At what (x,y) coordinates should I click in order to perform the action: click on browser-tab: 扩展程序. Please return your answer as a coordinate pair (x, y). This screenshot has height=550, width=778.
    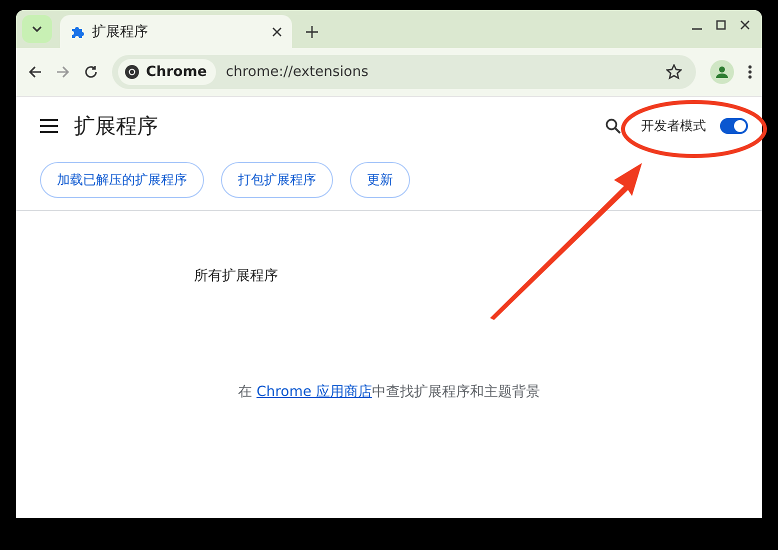
    Looking at the image, I should click on (176, 31).